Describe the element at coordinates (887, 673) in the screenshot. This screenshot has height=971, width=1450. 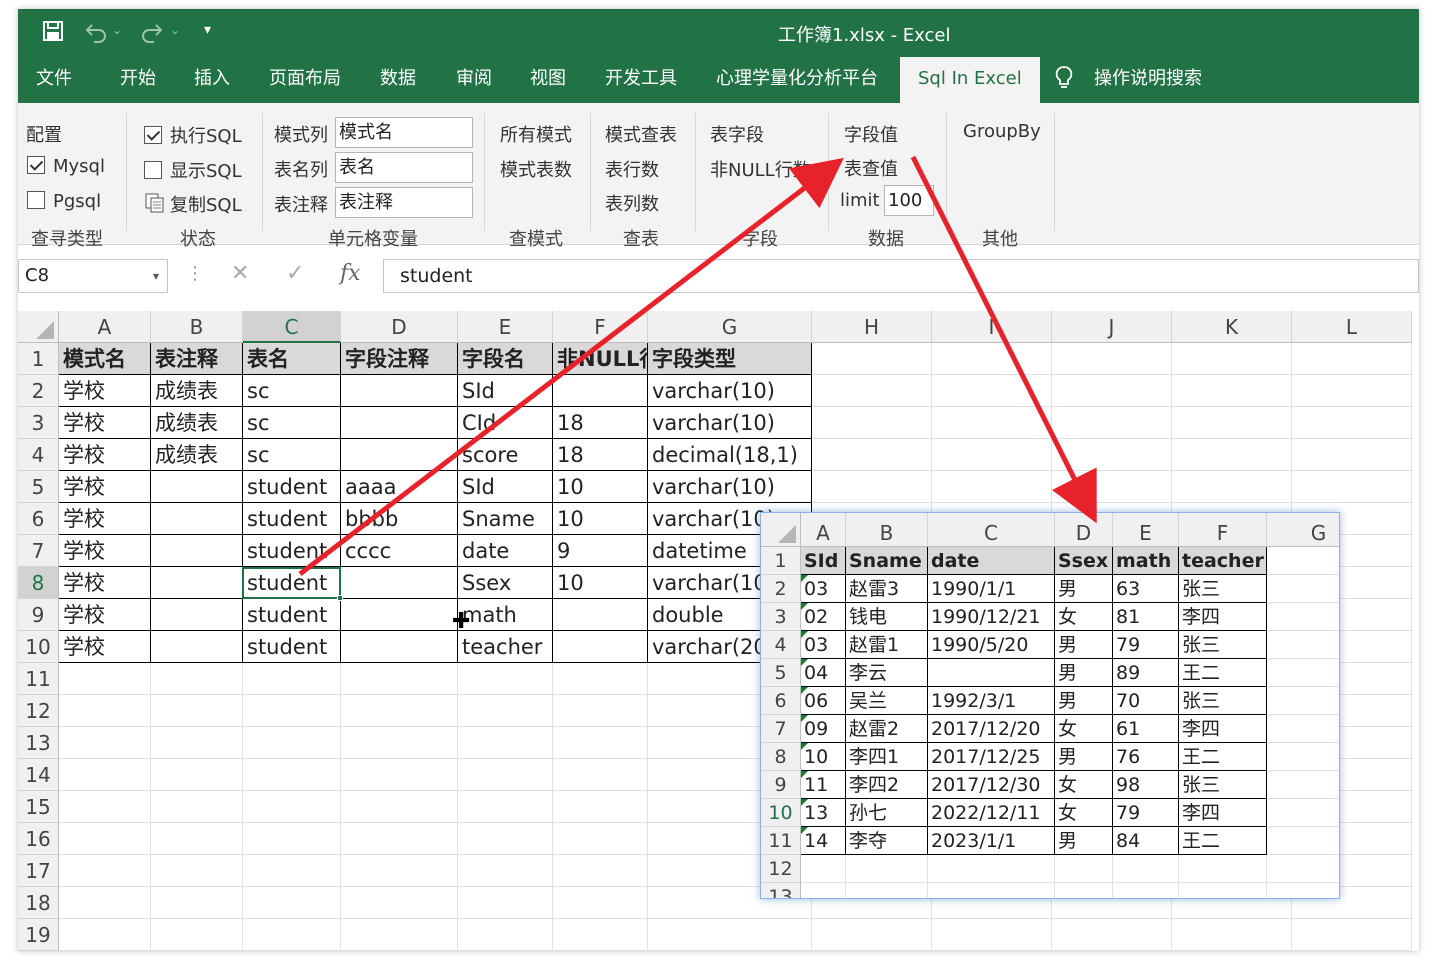
I see `result-cell: 李云` at that location.